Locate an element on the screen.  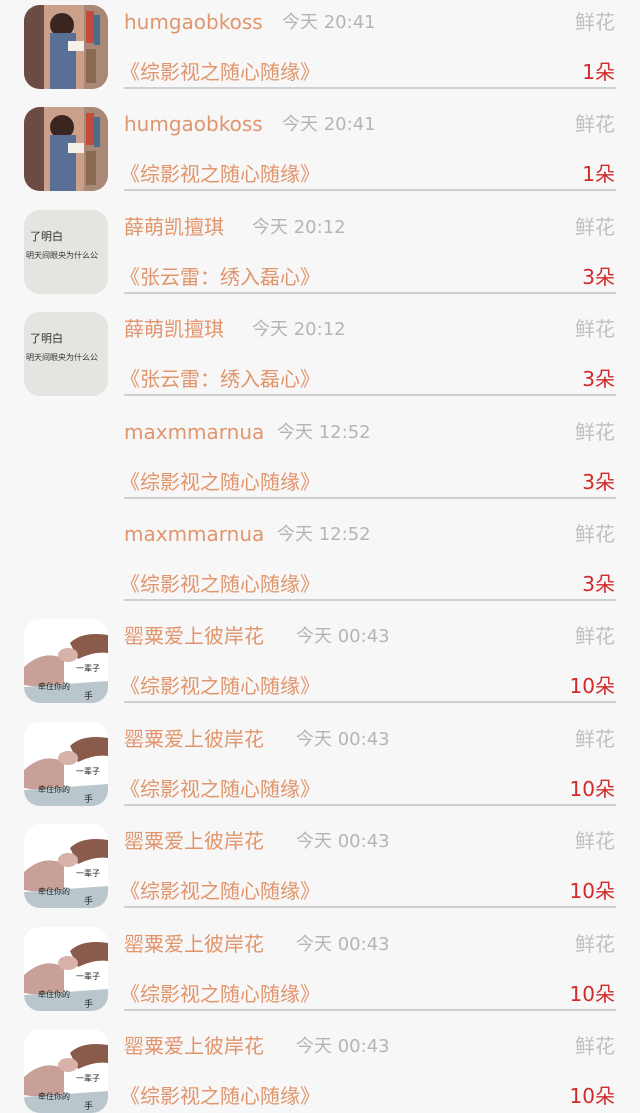
timestamp: 今天 20:12 is located at coordinates (299, 329).